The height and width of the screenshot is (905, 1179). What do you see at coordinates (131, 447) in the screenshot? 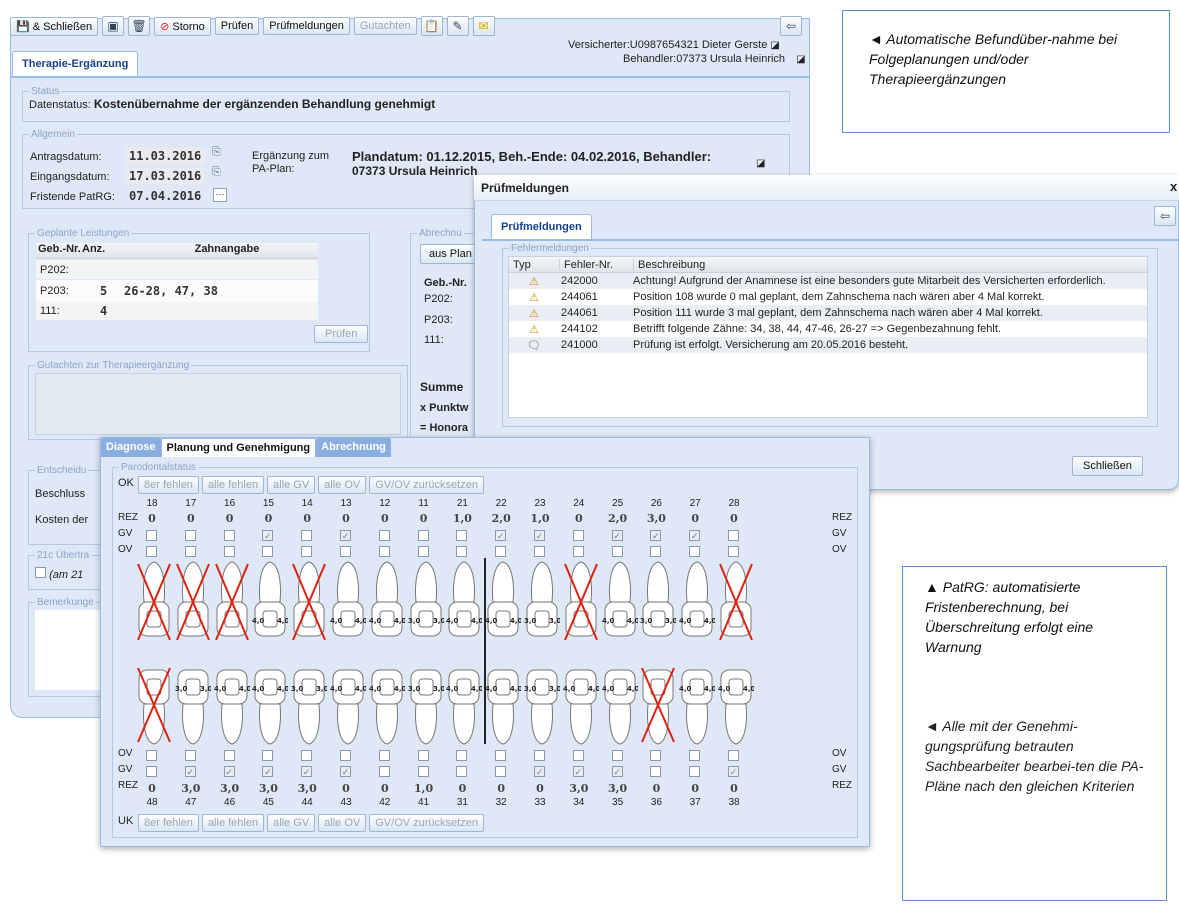
I see `tab-diagnosis: Diagnose` at bounding box center [131, 447].